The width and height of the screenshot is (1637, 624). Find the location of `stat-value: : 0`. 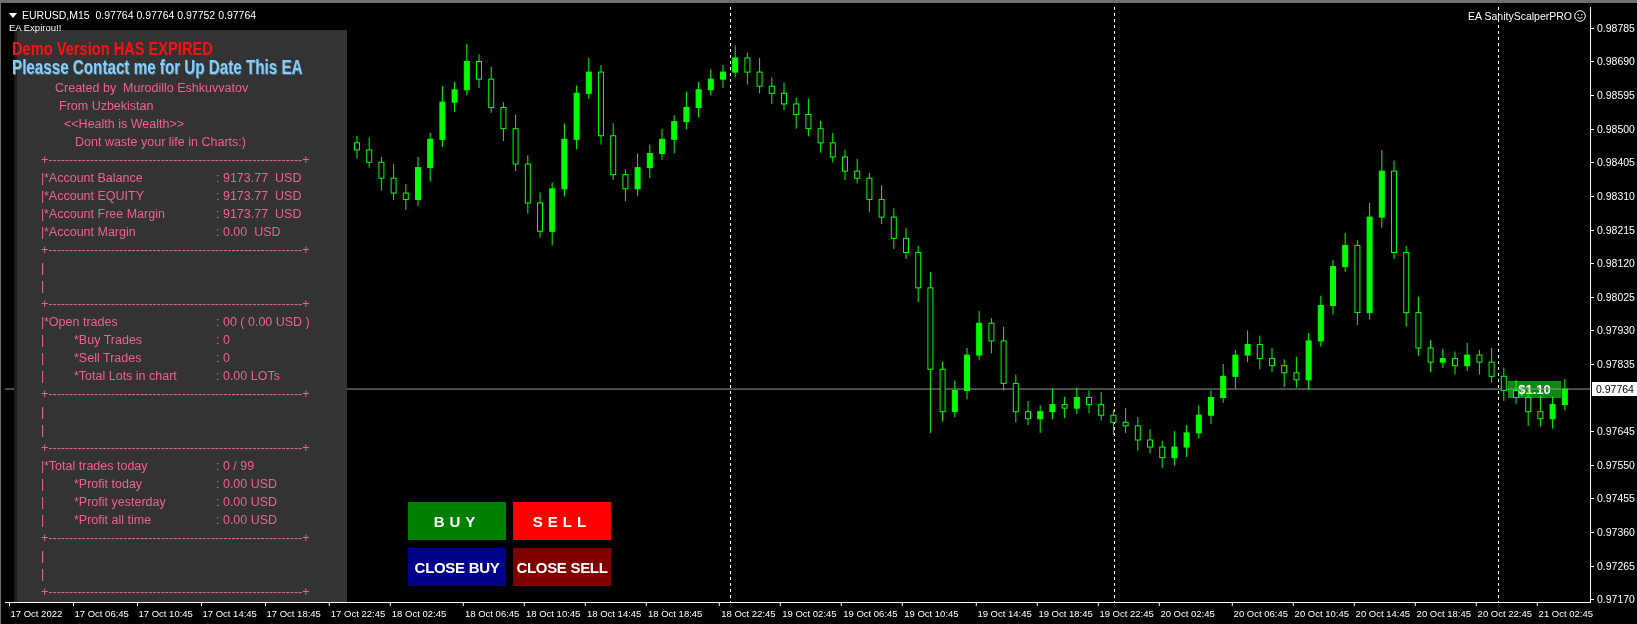

stat-value: : 0 is located at coordinates (223, 358).